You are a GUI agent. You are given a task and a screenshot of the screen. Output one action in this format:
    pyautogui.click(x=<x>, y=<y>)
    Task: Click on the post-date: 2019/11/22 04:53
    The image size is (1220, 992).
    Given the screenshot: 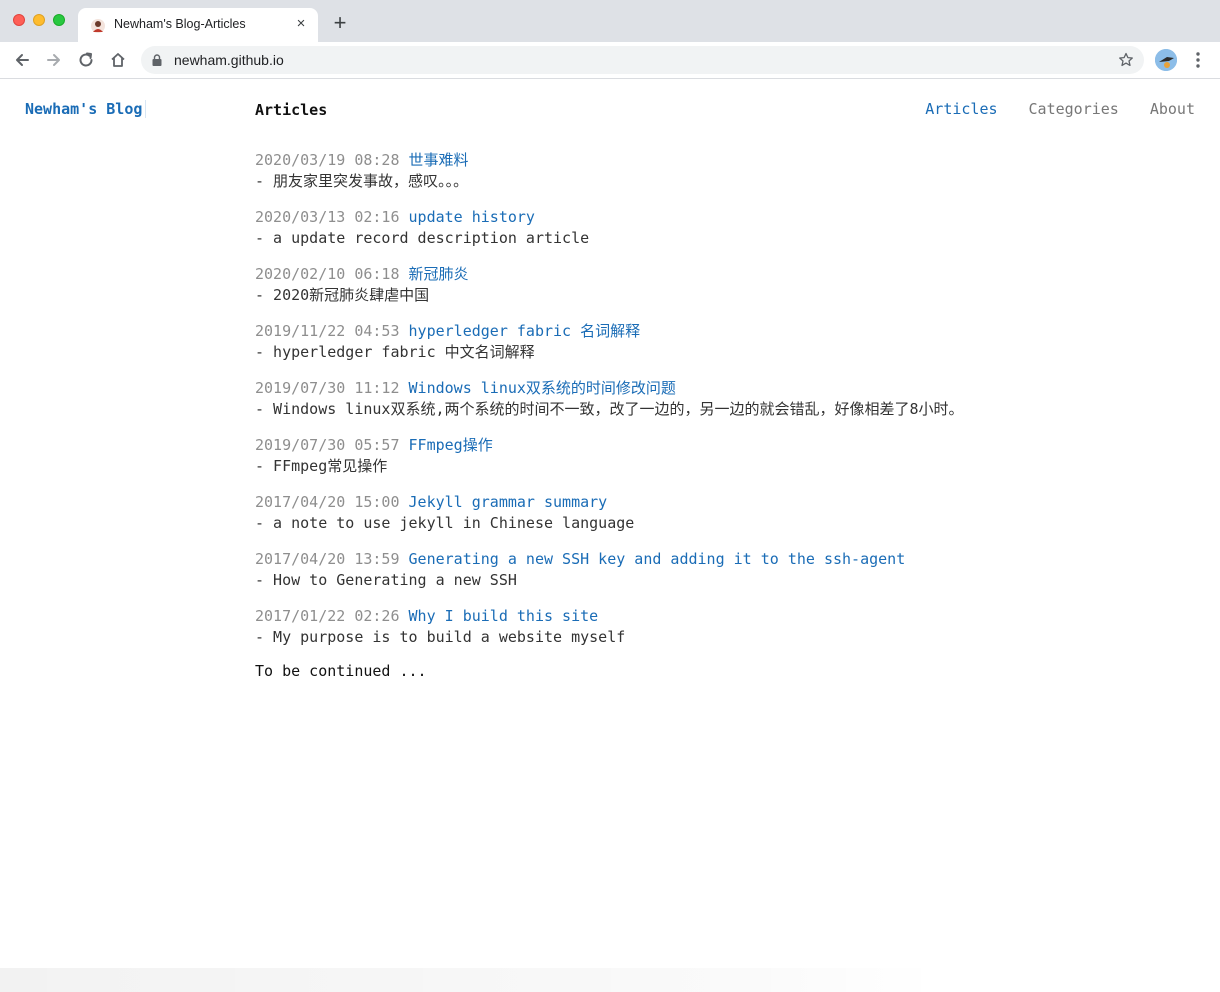 What is the action you would take?
    pyautogui.click(x=327, y=331)
    